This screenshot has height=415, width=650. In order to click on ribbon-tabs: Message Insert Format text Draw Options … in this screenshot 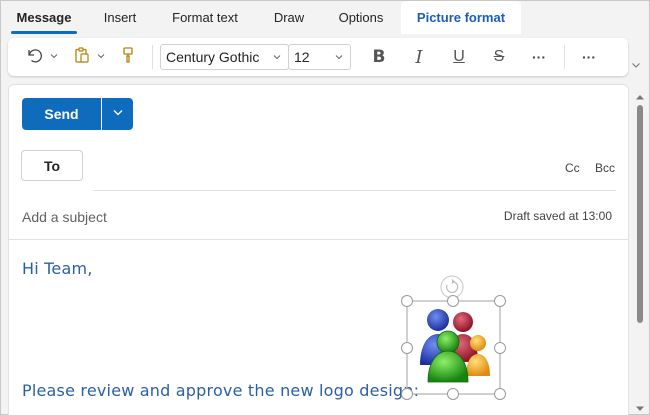, I will do `click(325, 17)`.